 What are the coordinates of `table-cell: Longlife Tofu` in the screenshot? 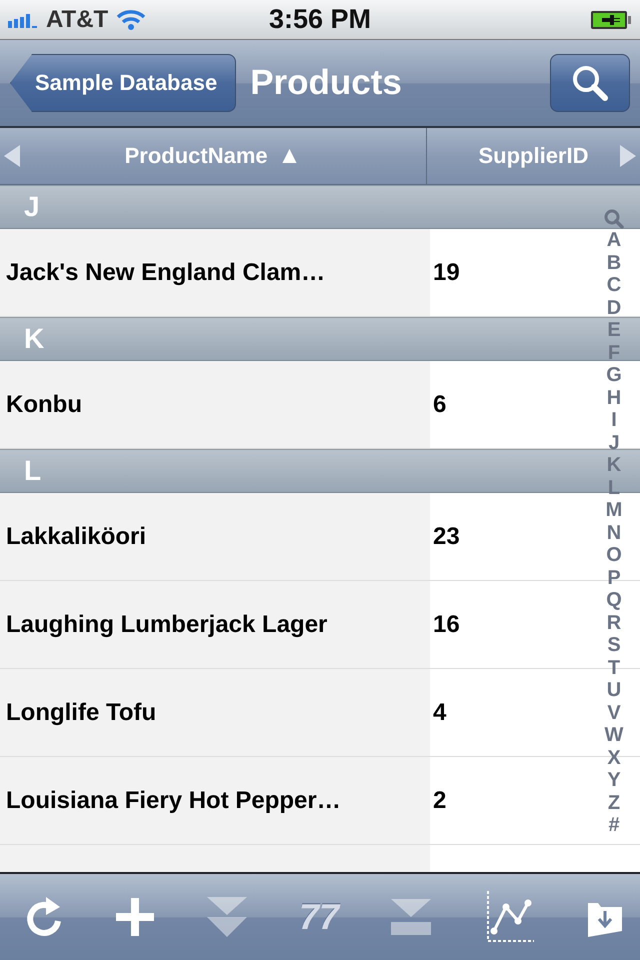 It's located at (215, 712).